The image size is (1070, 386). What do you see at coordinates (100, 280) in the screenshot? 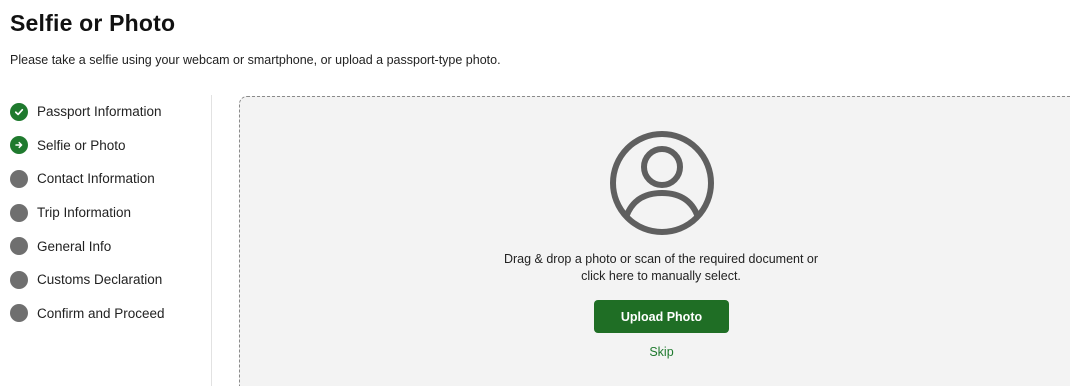
I see `step-label: Customs Declaration` at bounding box center [100, 280].